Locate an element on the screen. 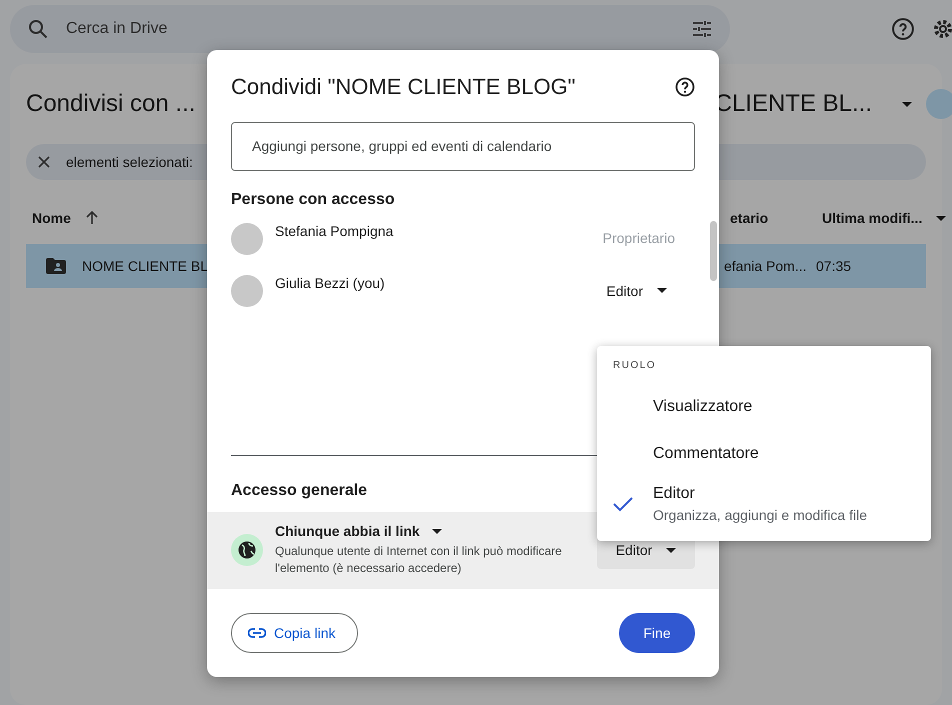 The width and height of the screenshot is (952, 705). sort-up-arrow-icon is located at coordinates (91, 218).